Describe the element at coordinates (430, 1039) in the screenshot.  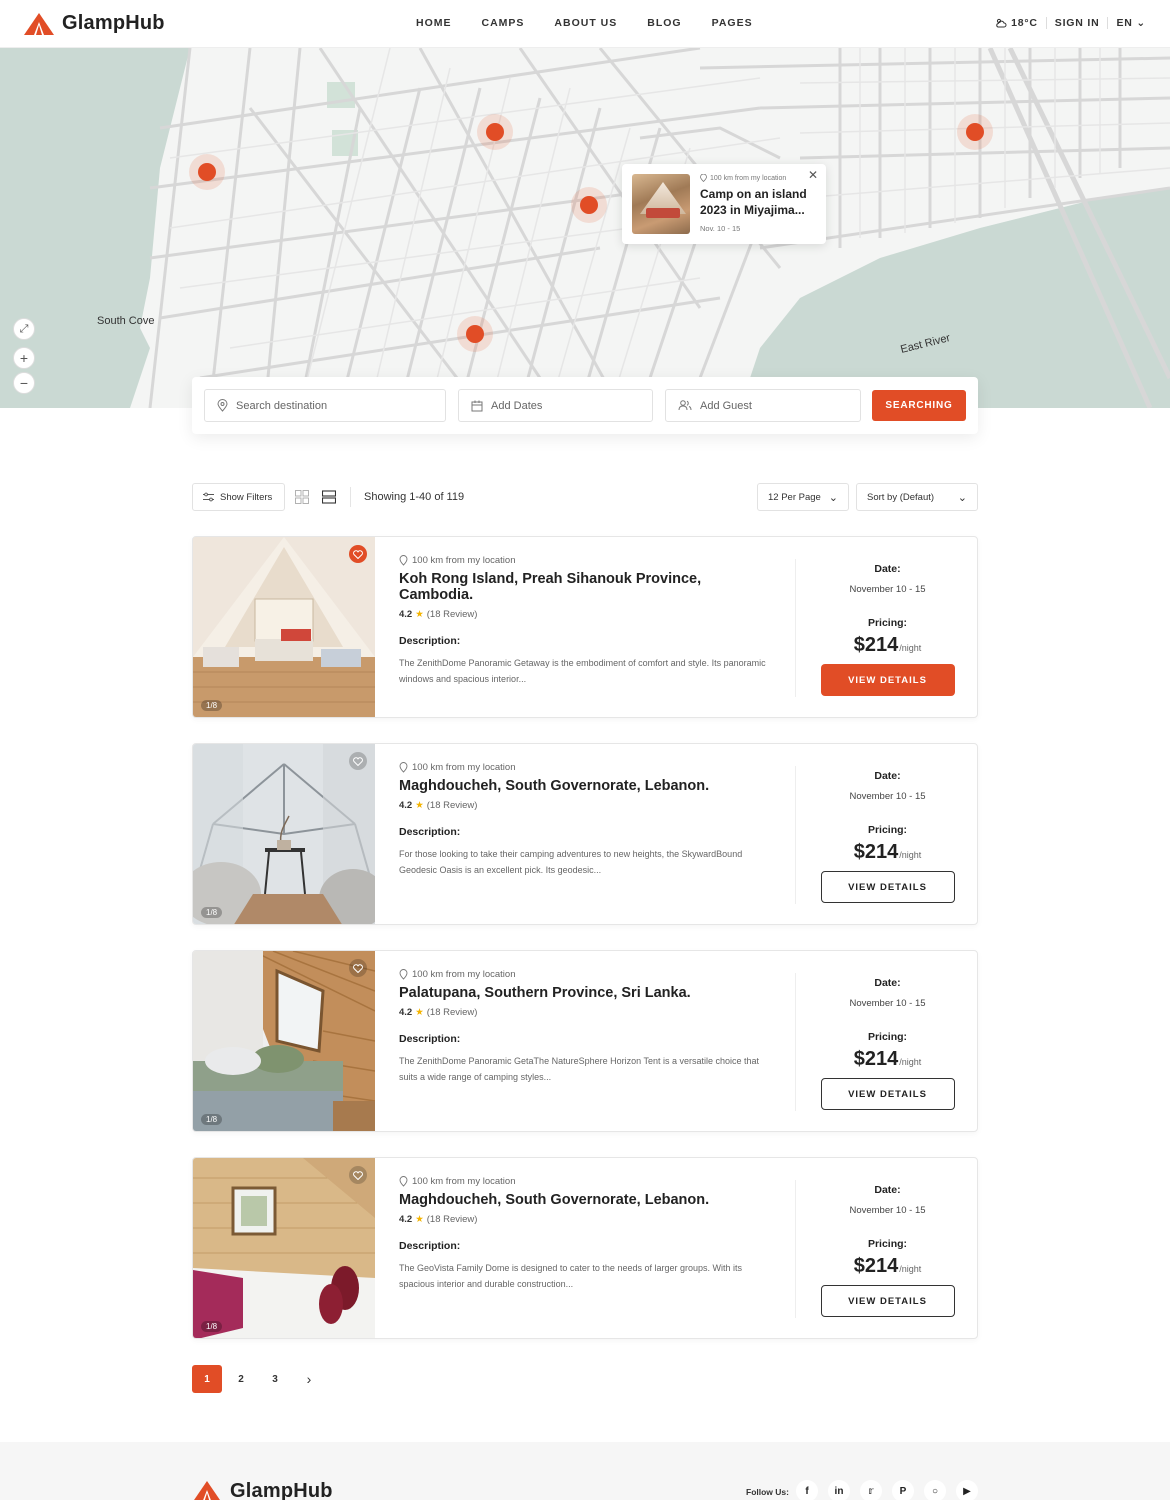
I see `description-label: Description:` at that location.